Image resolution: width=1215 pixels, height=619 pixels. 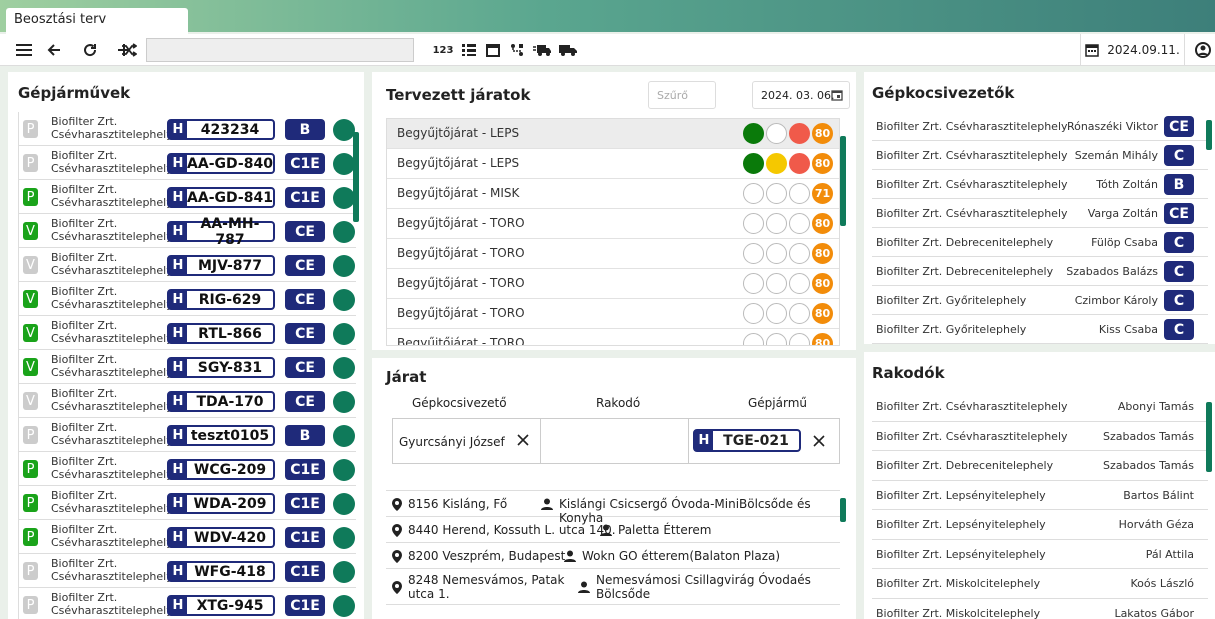 I want to click on route-icon, so click(x=517, y=50).